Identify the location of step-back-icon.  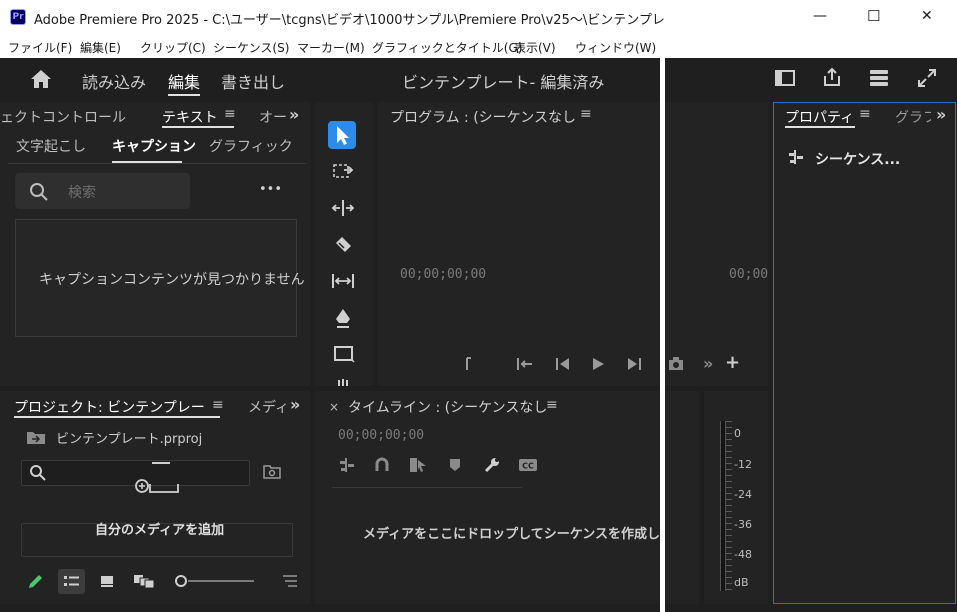
(563, 364).